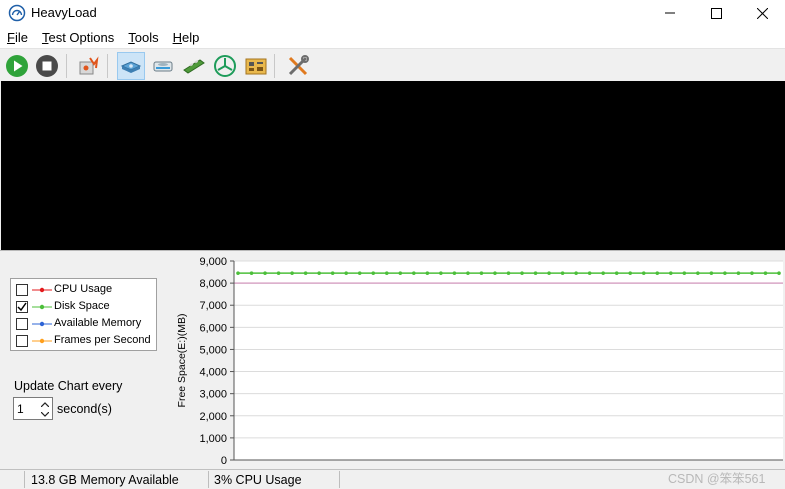 This screenshot has width=785, height=489. I want to click on cpu-icon, so click(89, 65).